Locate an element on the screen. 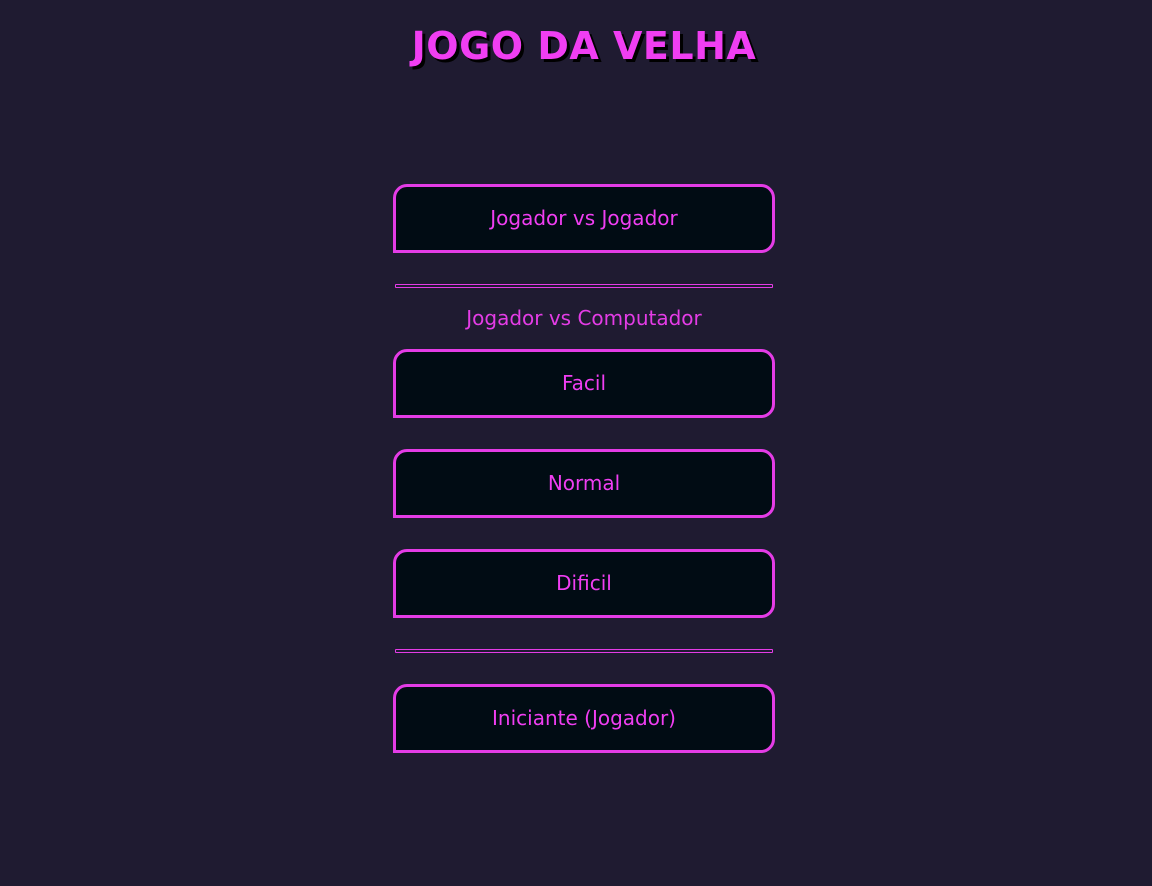  easy-difficulty-button: Facil is located at coordinates (584, 383).